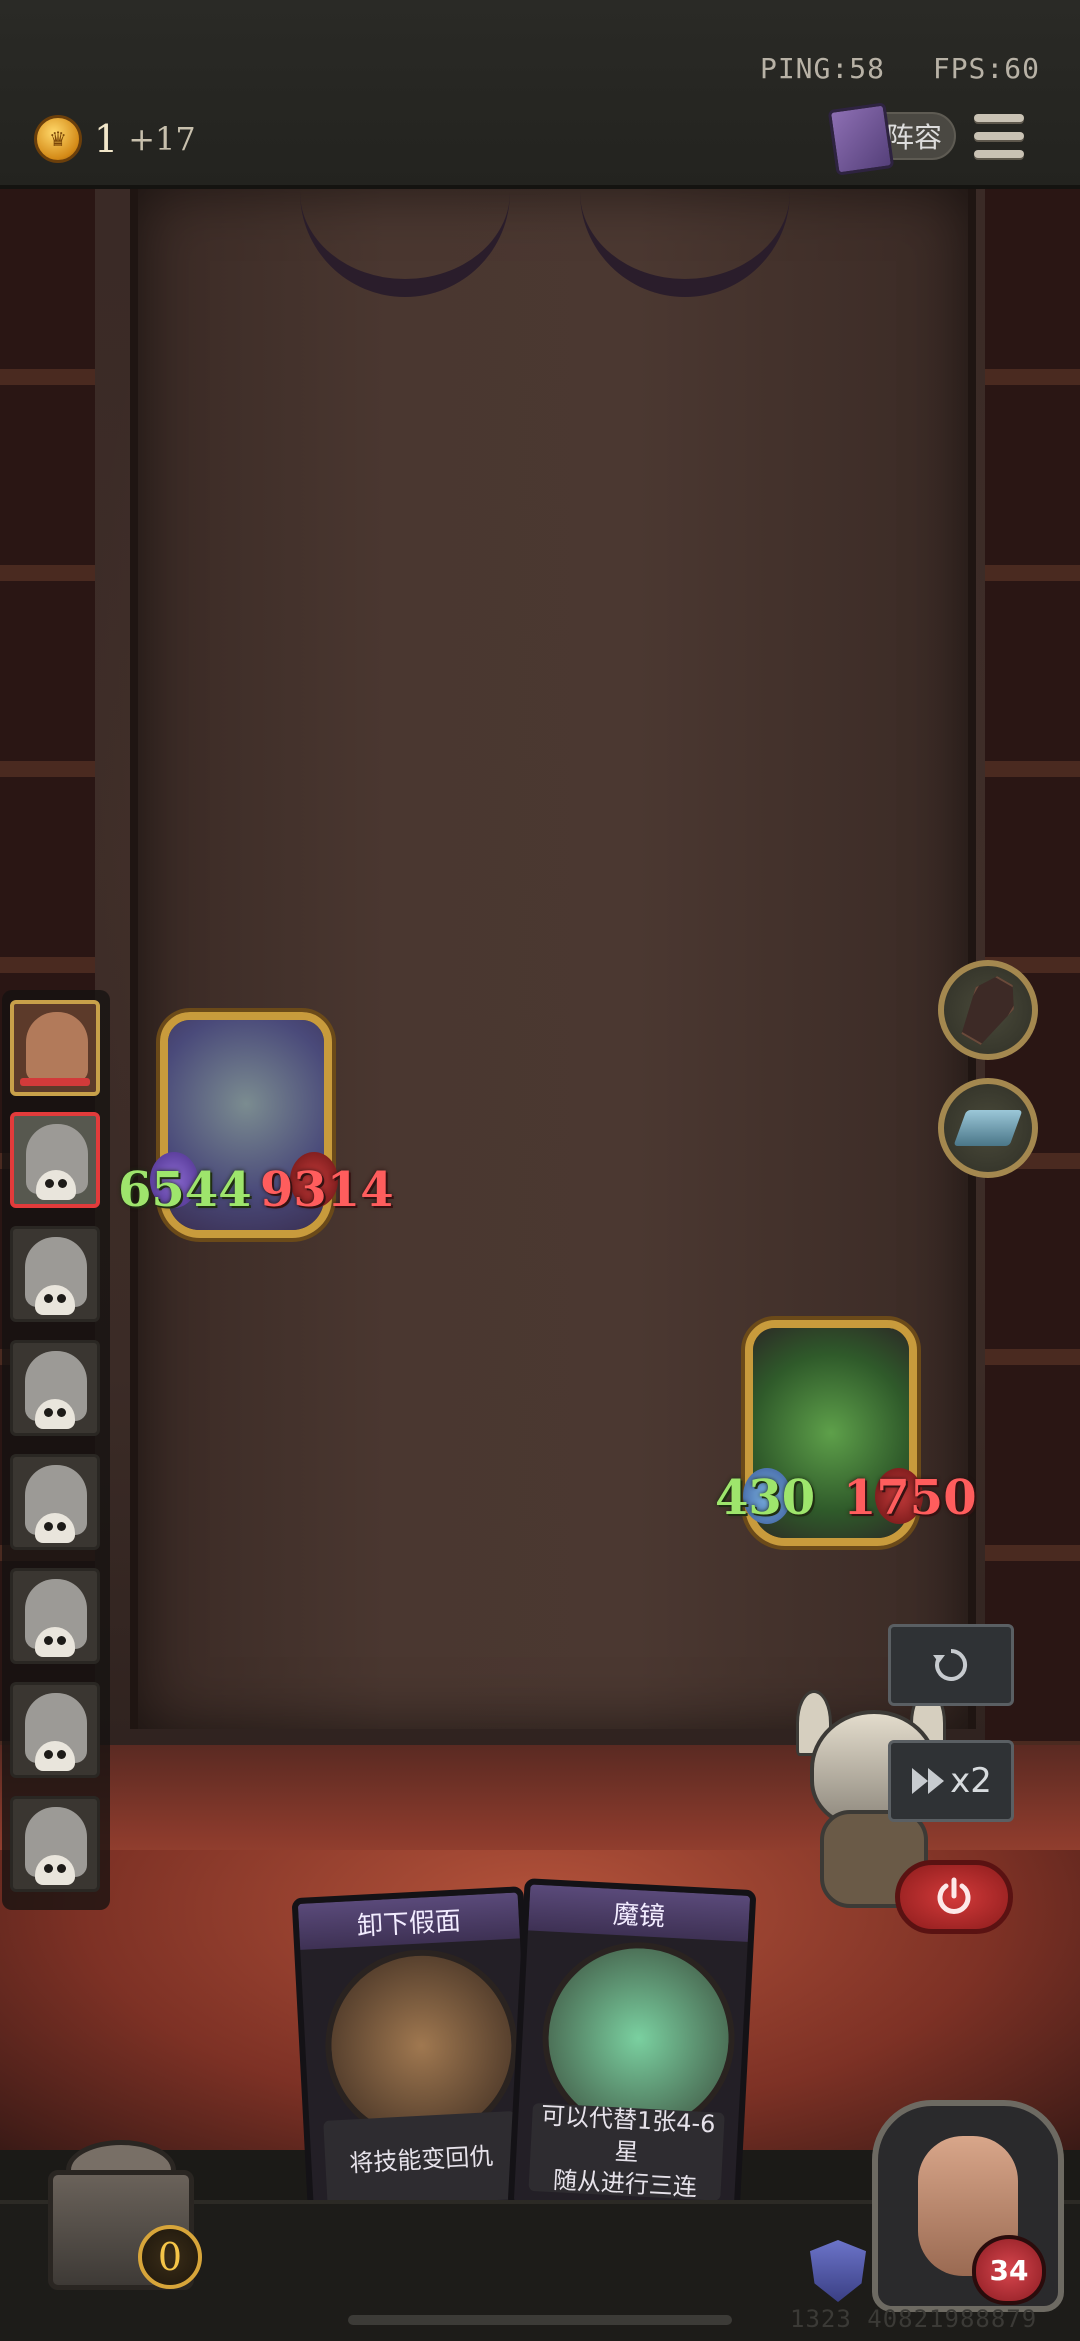 This screenshot has width=1080, height=2341. Describe the element at coordinates (116, 2200) in the screenshot. I see `treasure-chest: 0` at that location.